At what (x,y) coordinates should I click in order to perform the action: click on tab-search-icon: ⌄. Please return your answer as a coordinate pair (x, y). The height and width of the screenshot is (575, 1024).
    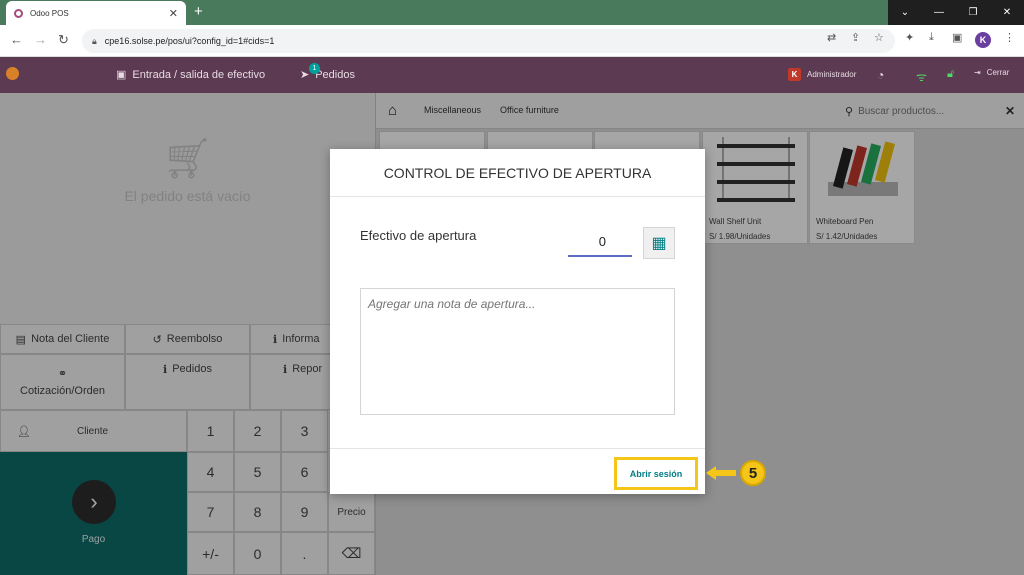
    Looking at the image, I should click on (905, 12).